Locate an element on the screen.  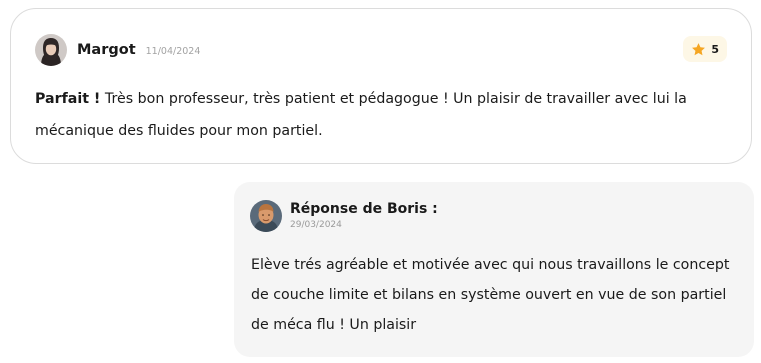
rating-badge: 5 is located at coordinates (705, 49).